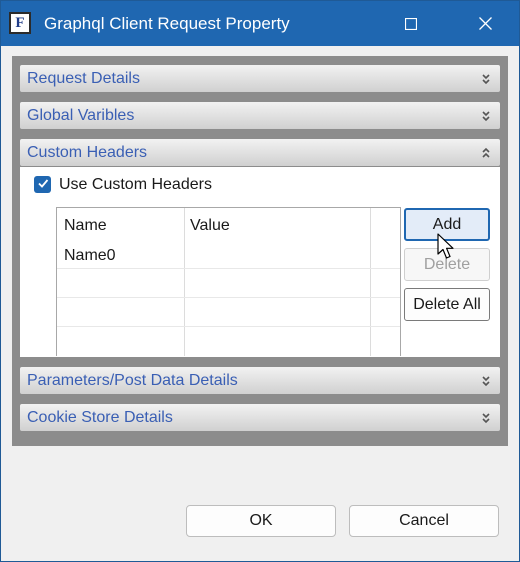 The width and height of the screenshot is (520, 562). I want to click on use-custom-headers-checkbox, so click(42, 184).